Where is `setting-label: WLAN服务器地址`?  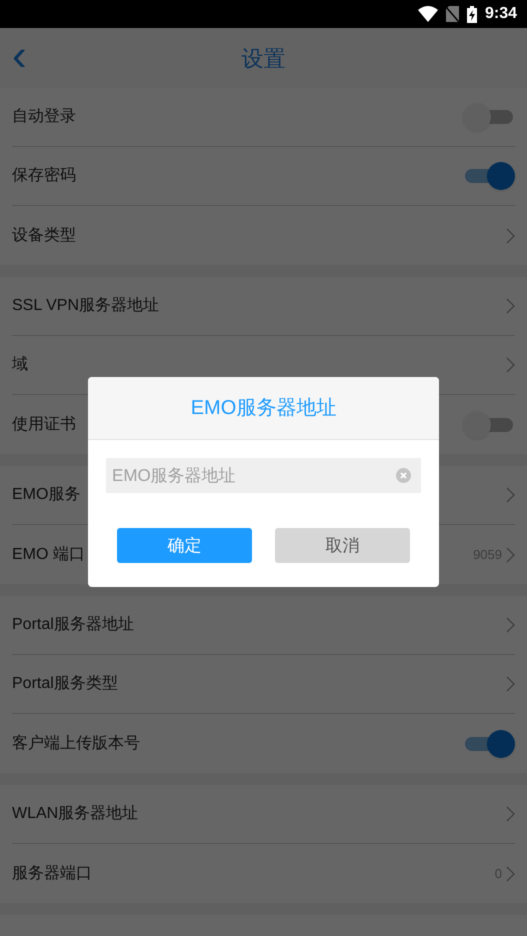 setting-label: WLAN服务器地址 is located at coordinates (75, 814).